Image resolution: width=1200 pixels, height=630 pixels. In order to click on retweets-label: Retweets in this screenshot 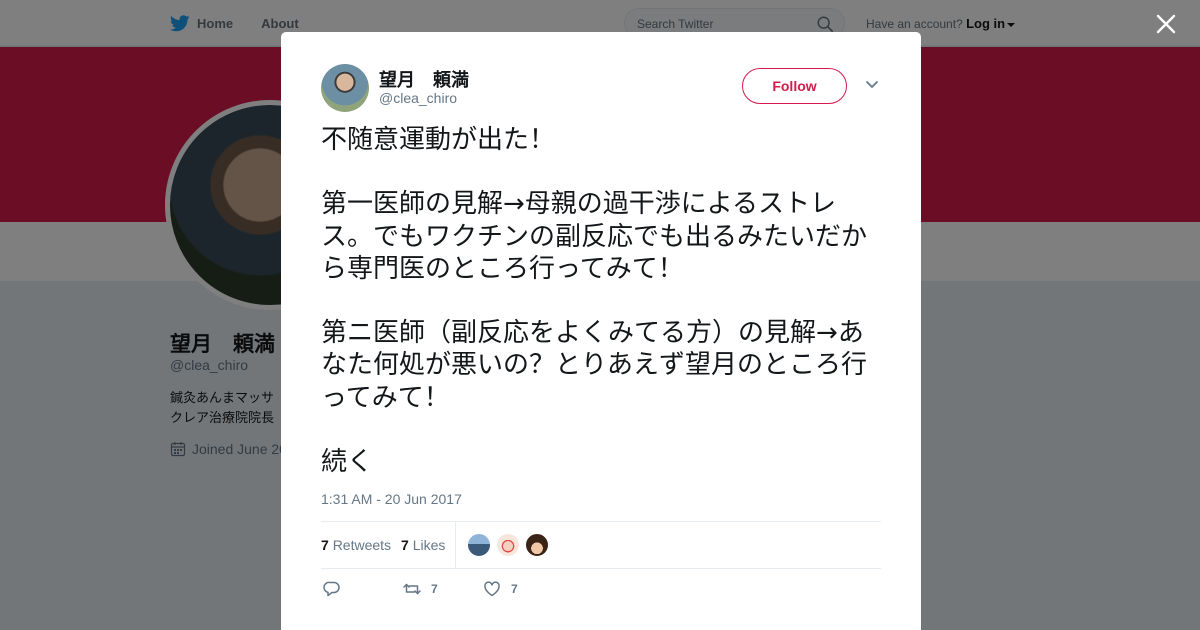, I will do `click(362, 545)`.